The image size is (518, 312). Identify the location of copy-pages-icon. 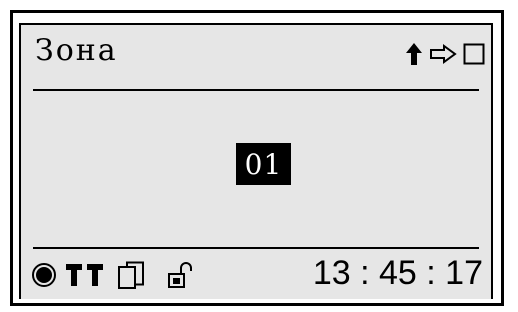
(131, 275).